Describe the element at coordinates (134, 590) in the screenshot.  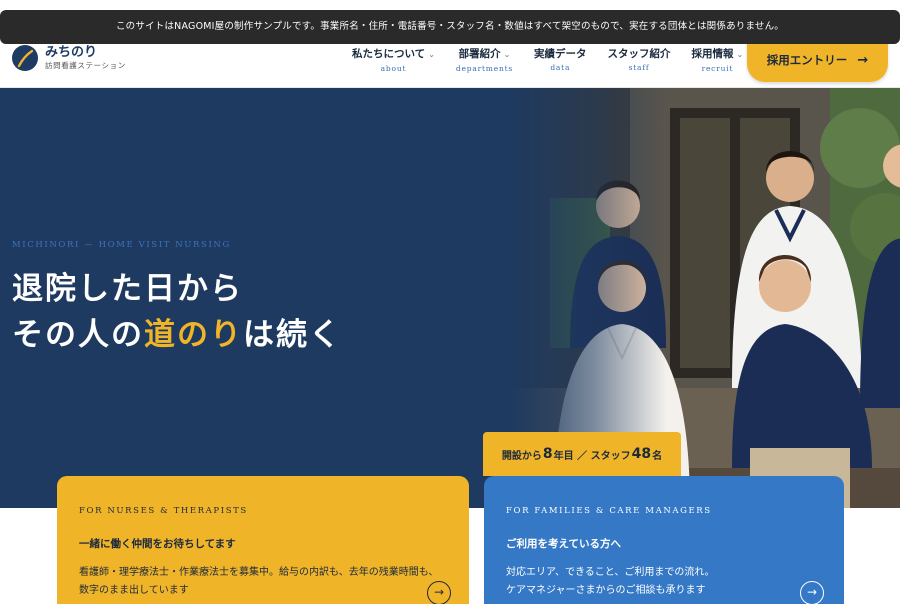
I see `card-body-line: 数字のまま出しています` at that location.